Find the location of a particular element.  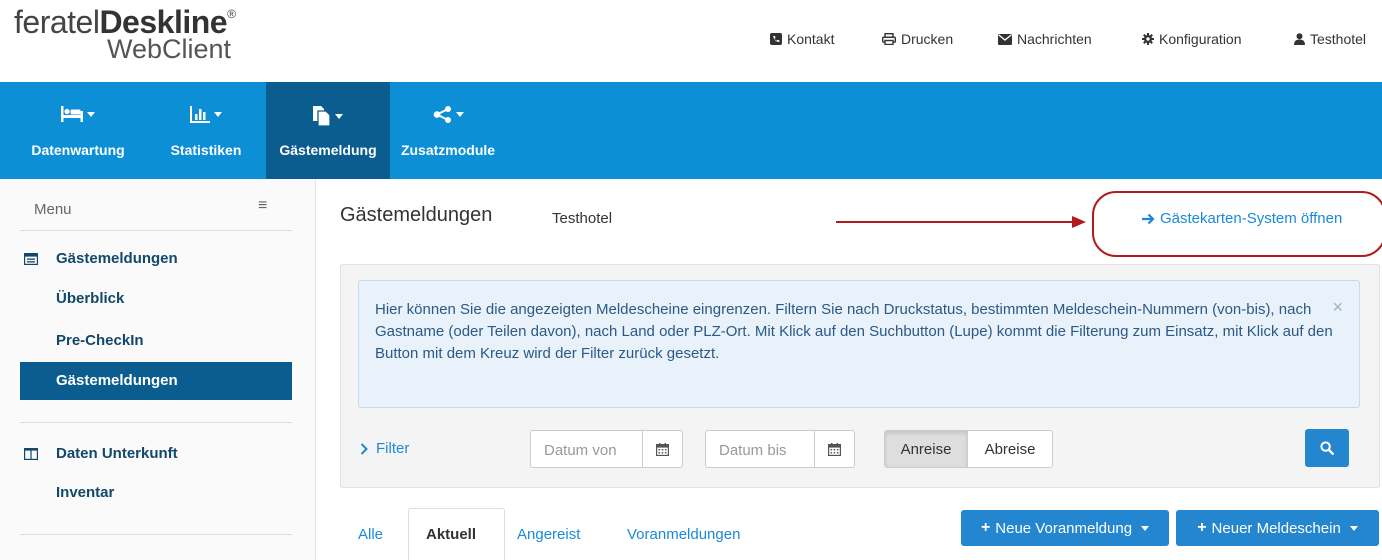

sidebar-item-inventar: Inventar is located at coordinates (85, 492).